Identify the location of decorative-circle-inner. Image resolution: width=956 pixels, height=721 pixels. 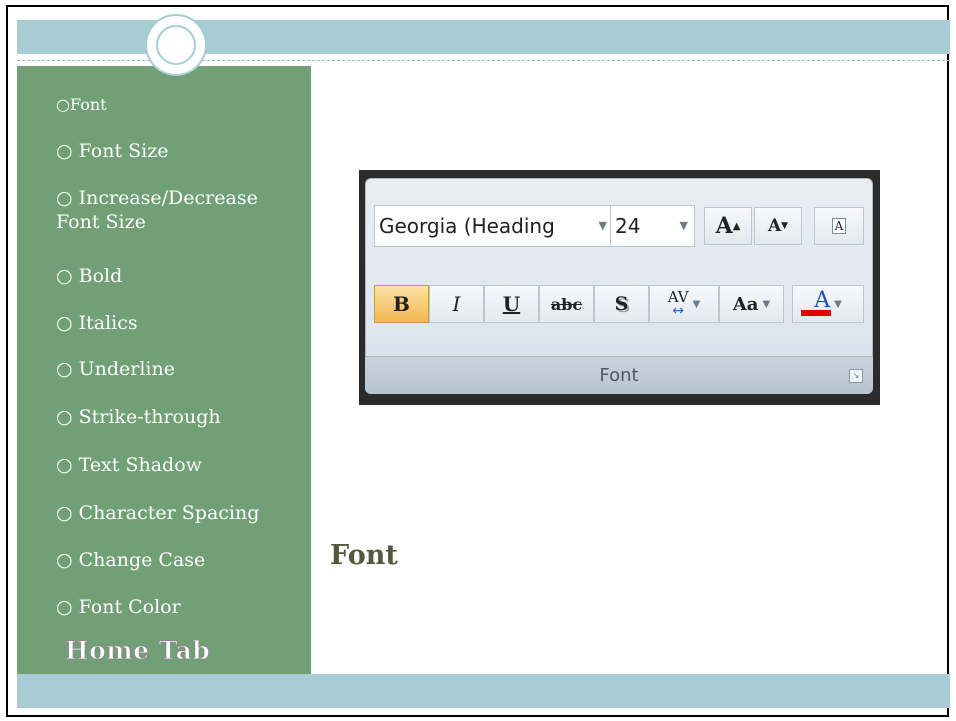
(176, 45).